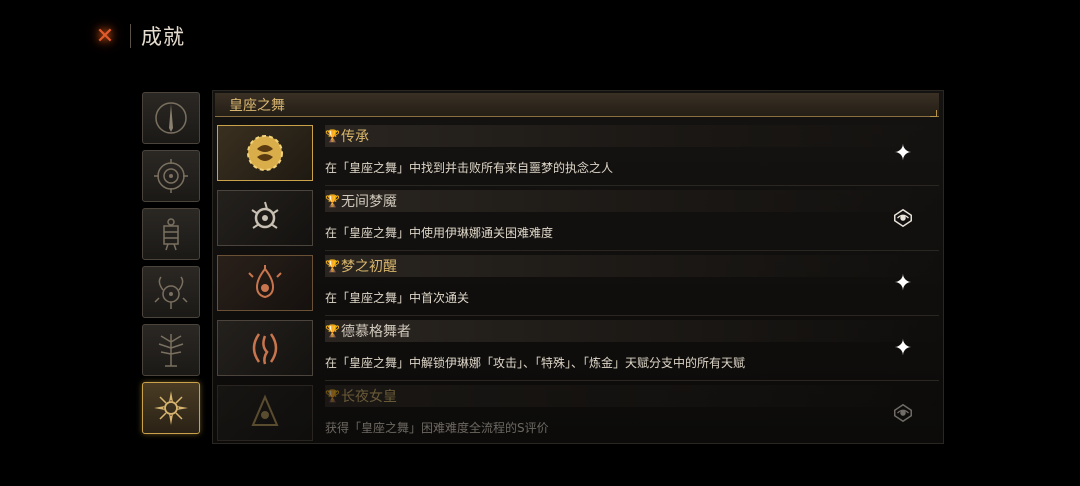 The image size is (1080, 486). Describe the element at coordinates (137, 36) in the screenshot. I see `header: ✕ 成就` at that location.